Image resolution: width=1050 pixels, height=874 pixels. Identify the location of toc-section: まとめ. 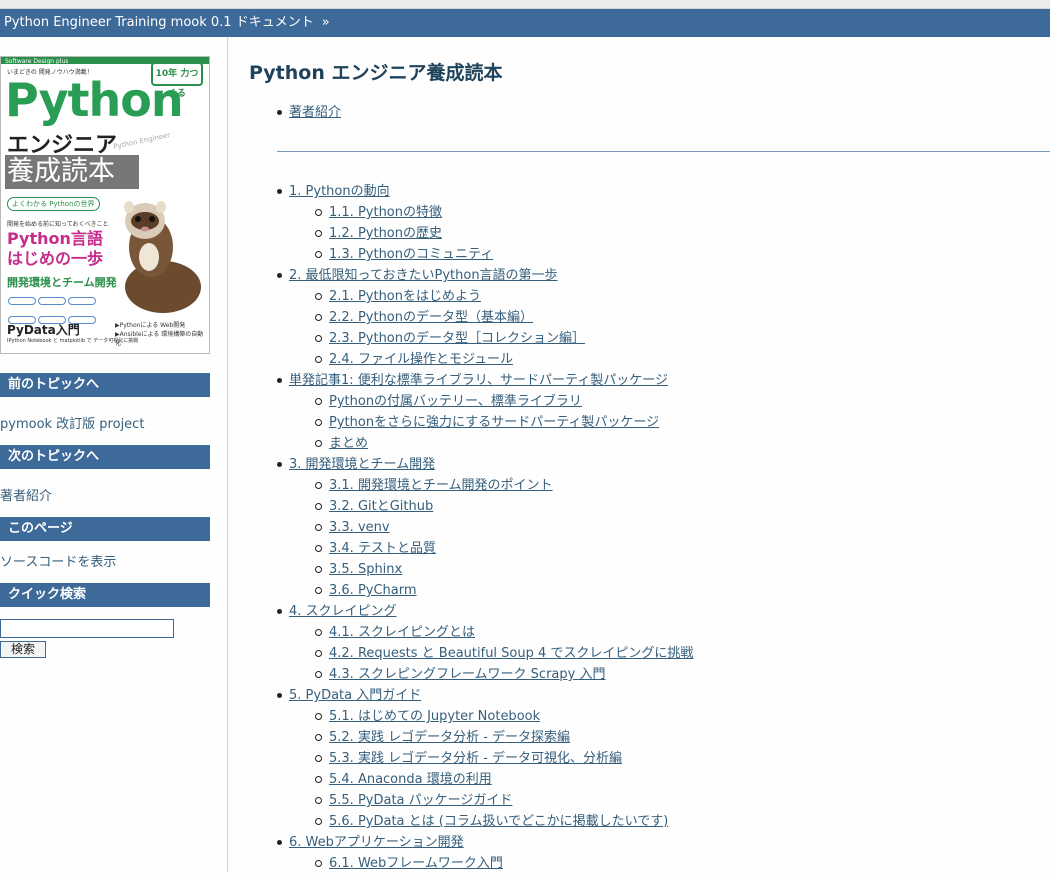
(461, 443).